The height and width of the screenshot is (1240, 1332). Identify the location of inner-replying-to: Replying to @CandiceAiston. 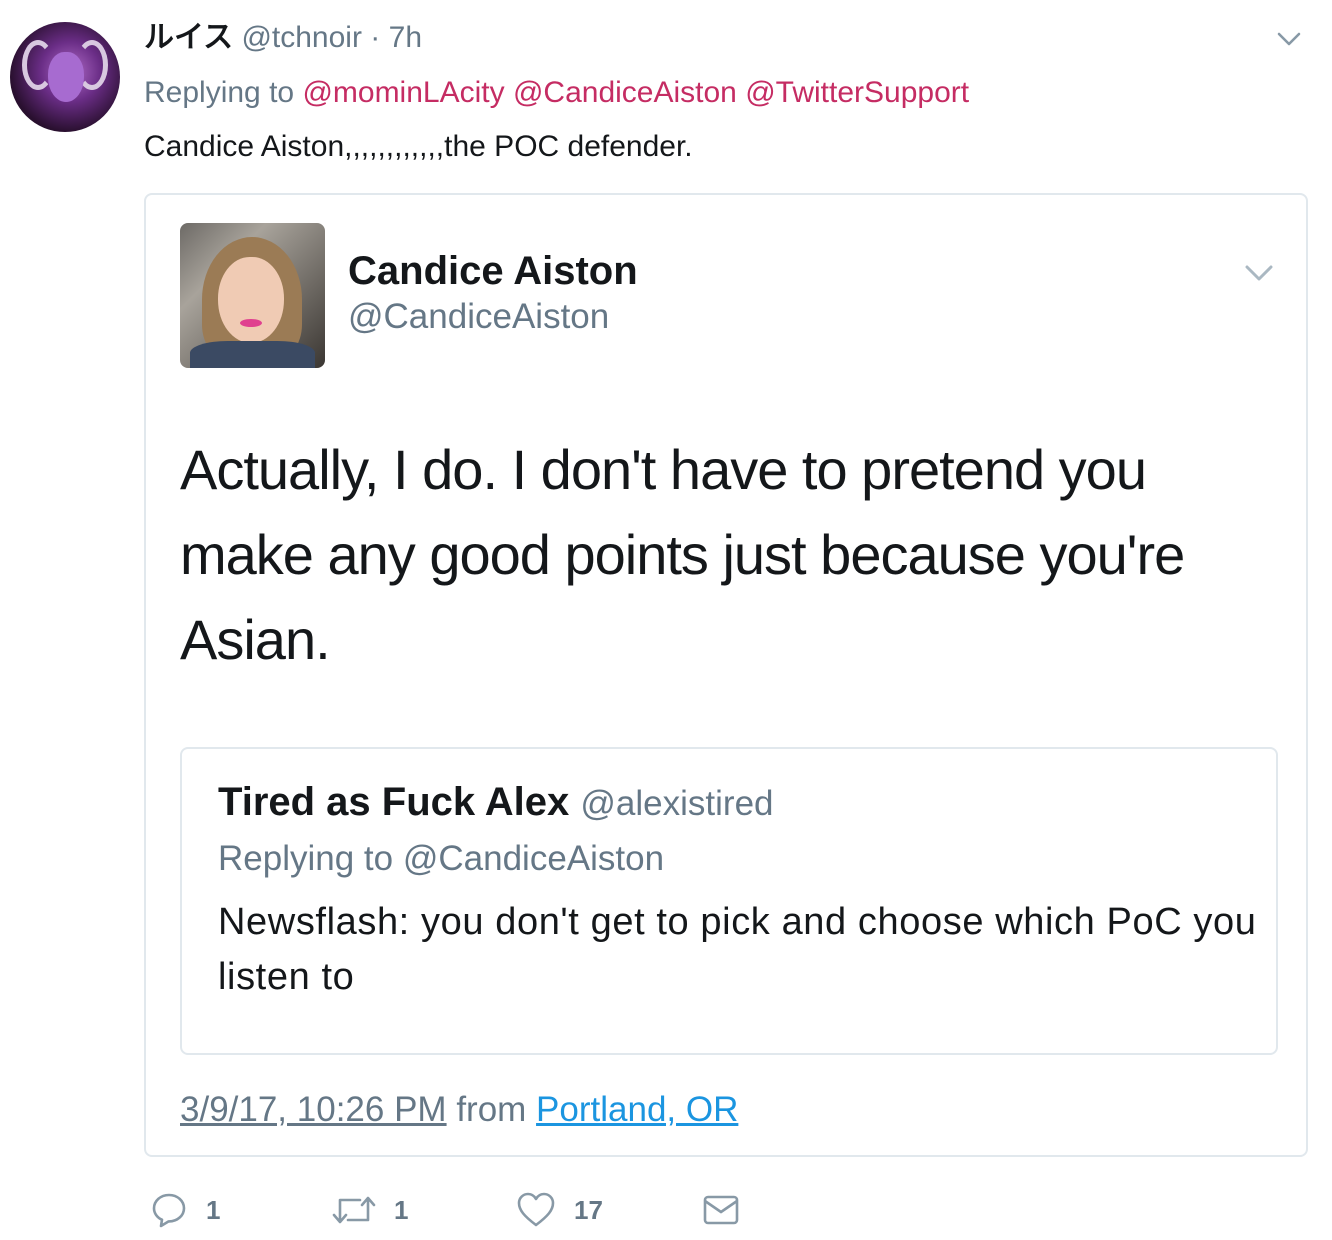
(441, 859).